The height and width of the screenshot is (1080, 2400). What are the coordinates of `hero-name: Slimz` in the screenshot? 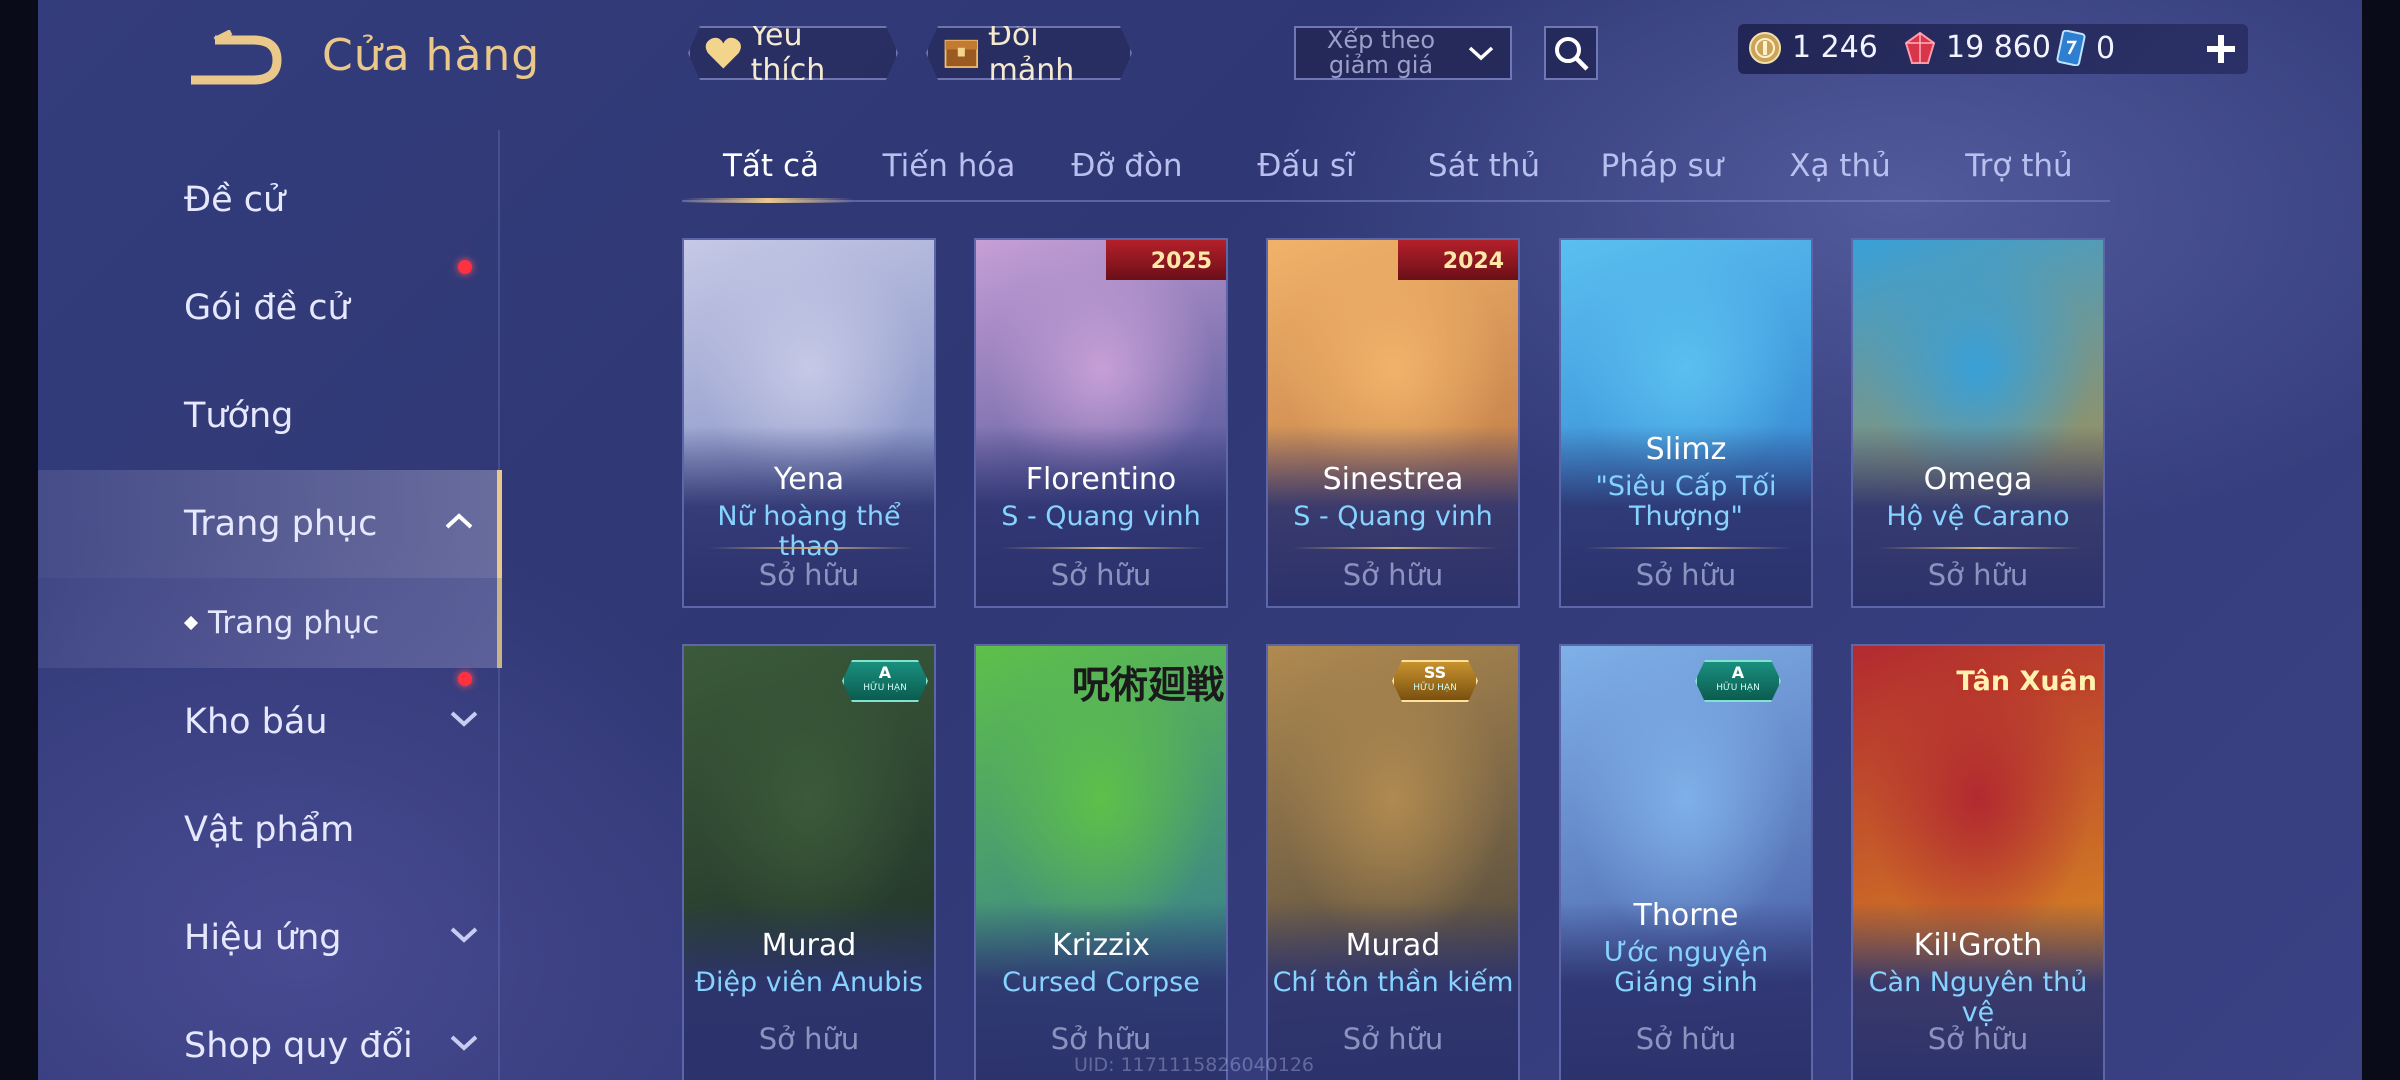 It's located at (1686, 449).